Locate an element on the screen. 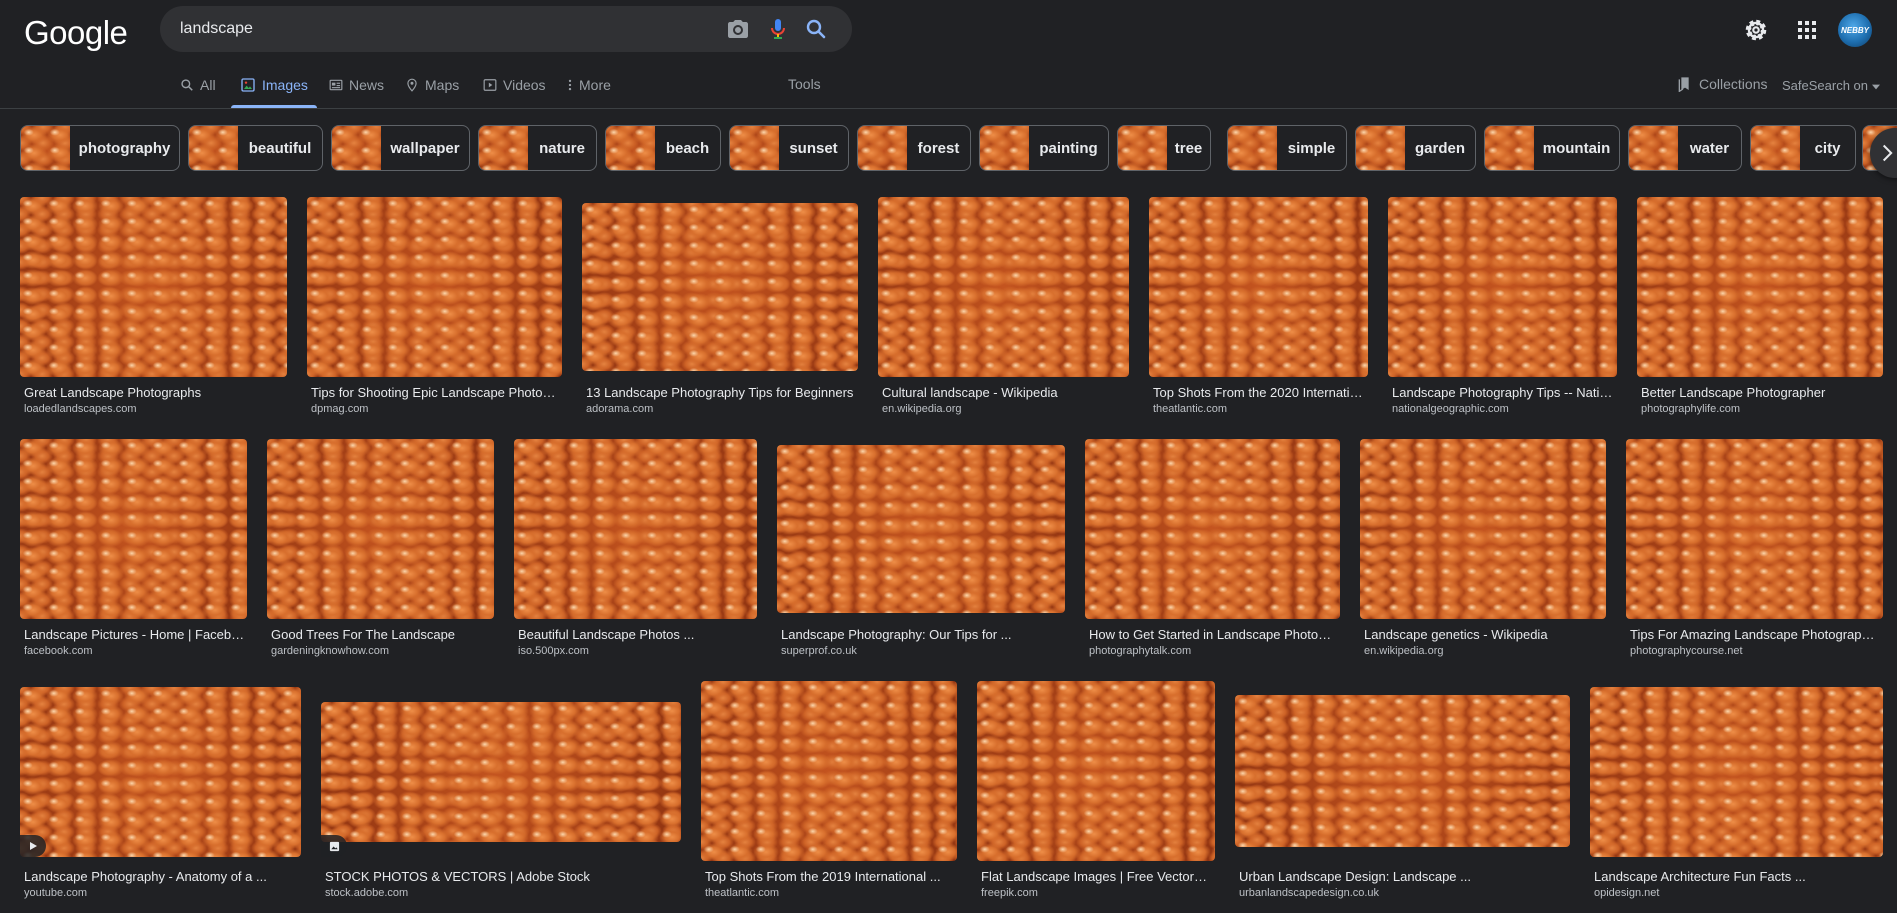  tab-all: All is located at coordinates (198, 85).